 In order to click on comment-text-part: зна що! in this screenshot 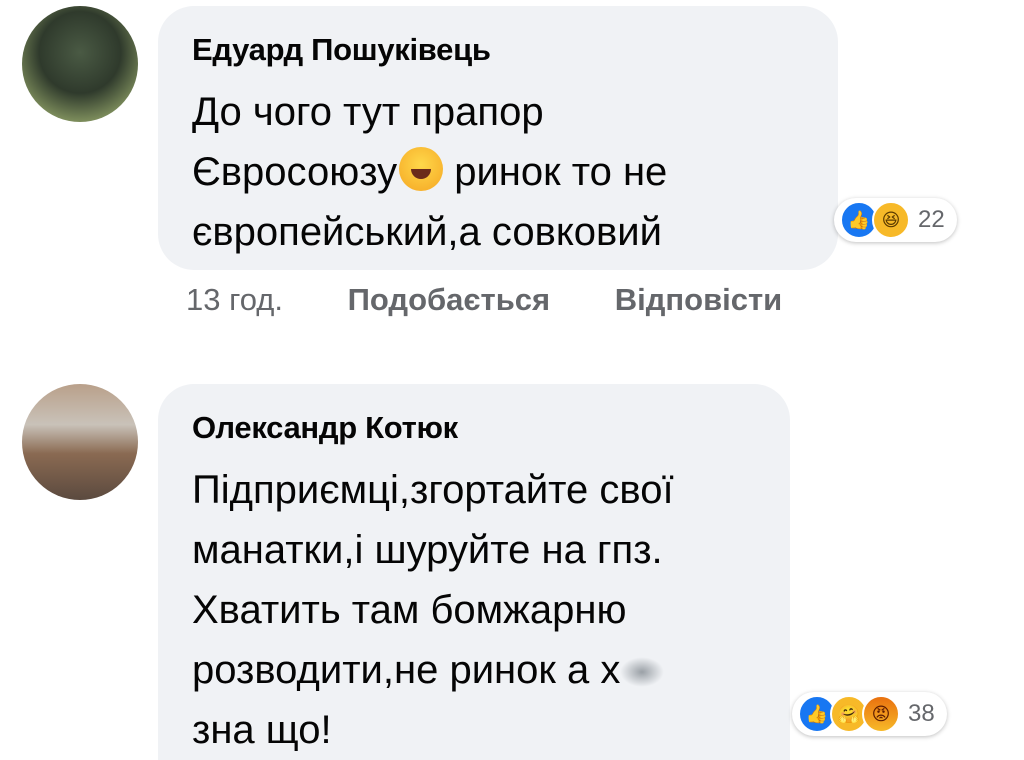, I will do `click(262, 730)`.